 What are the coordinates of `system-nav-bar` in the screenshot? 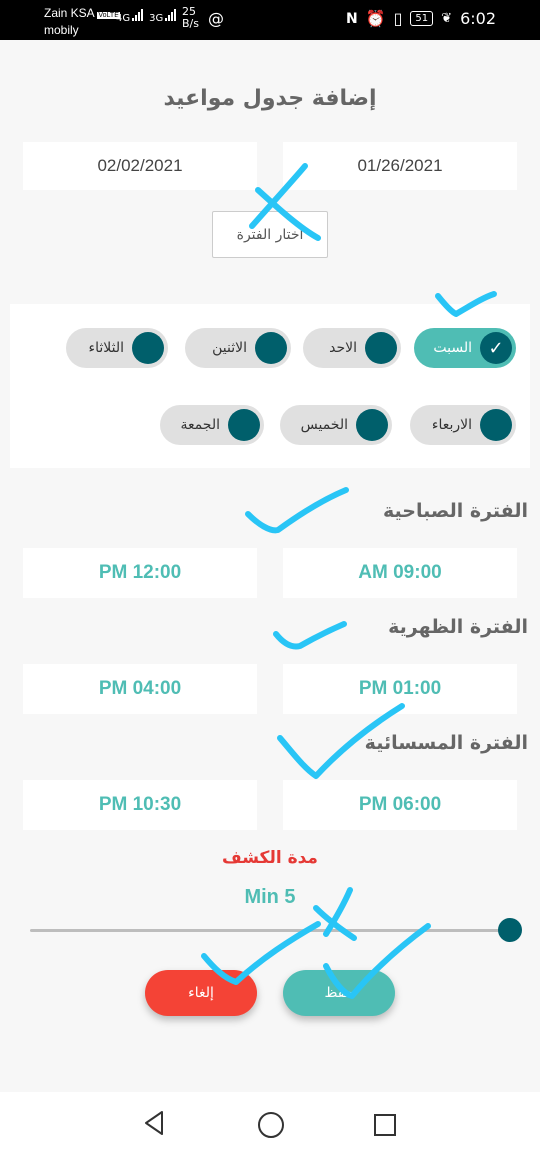 It's located at (270, 1124).